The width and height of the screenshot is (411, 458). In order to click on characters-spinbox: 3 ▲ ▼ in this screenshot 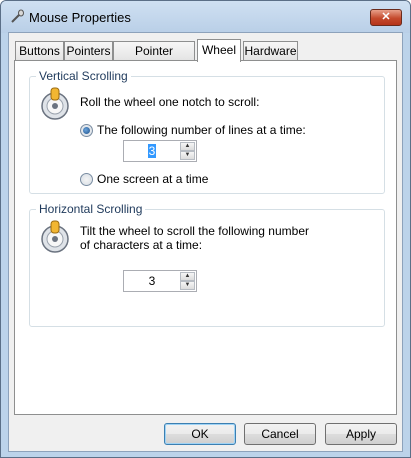, I will do `click(160, 281)`.